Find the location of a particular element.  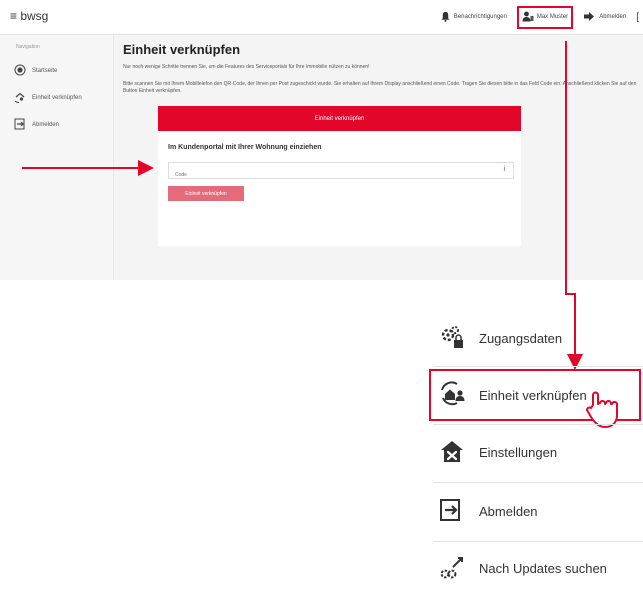

menu-item-zugangsdaten: Zugangsdaten is located at coordinates (538, 338).